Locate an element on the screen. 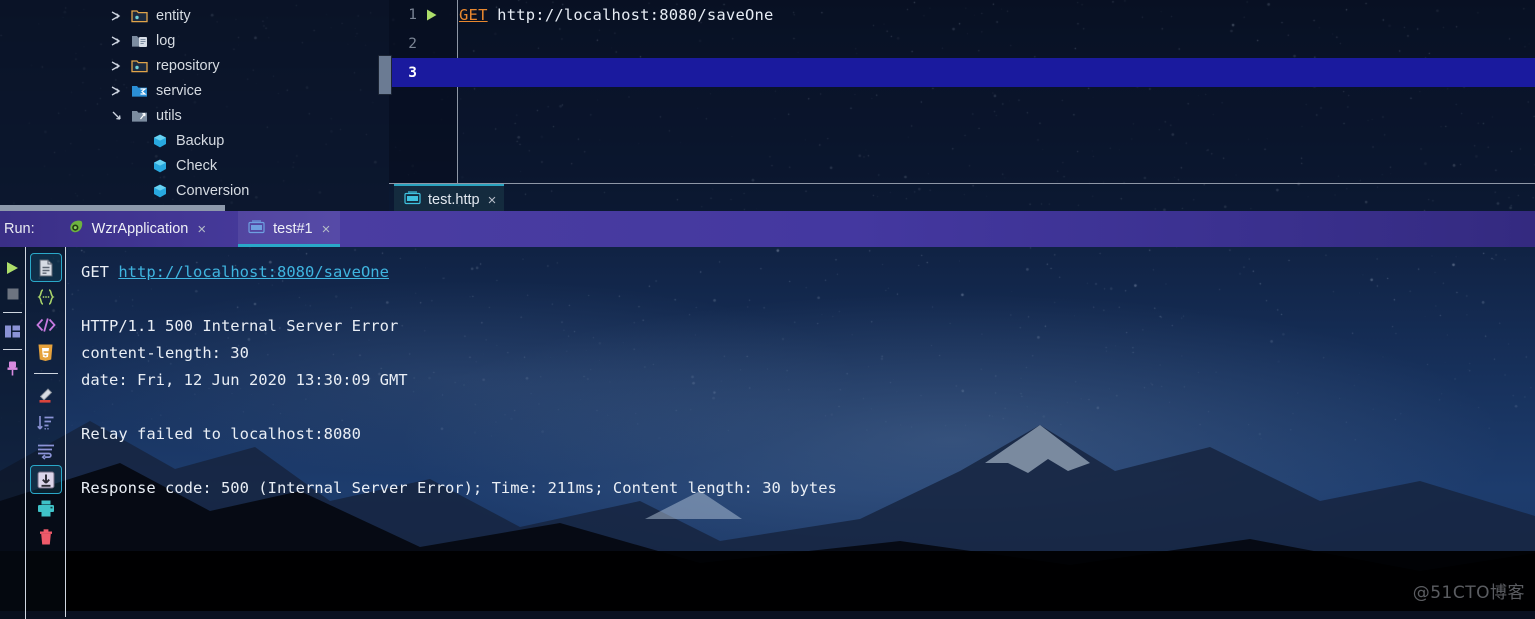  sort-button is located at coordinates (46, 422).